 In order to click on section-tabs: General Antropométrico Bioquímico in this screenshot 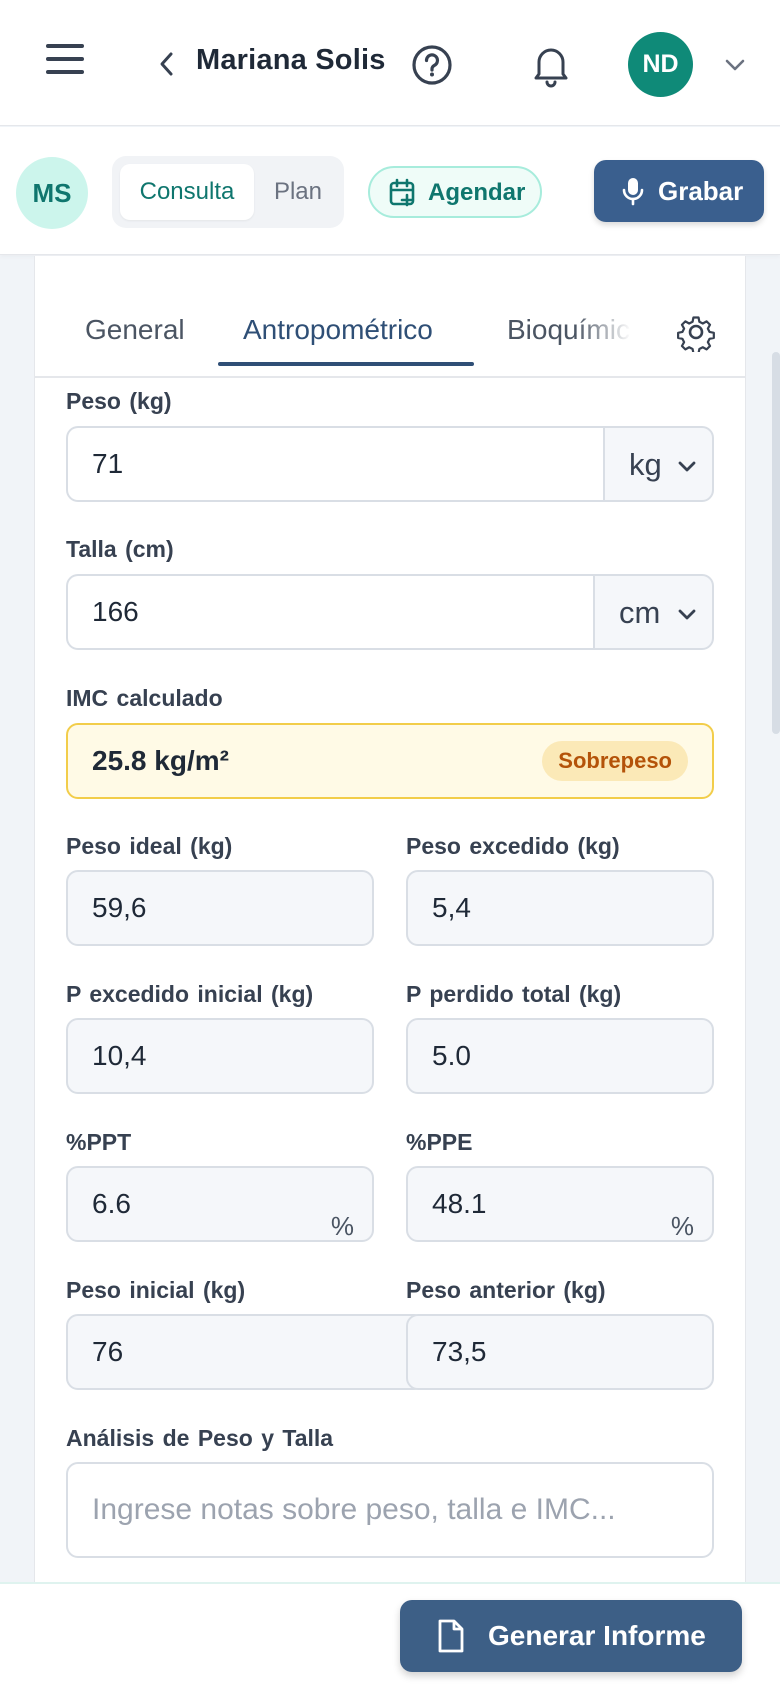, I will do `click(390, 337)`.